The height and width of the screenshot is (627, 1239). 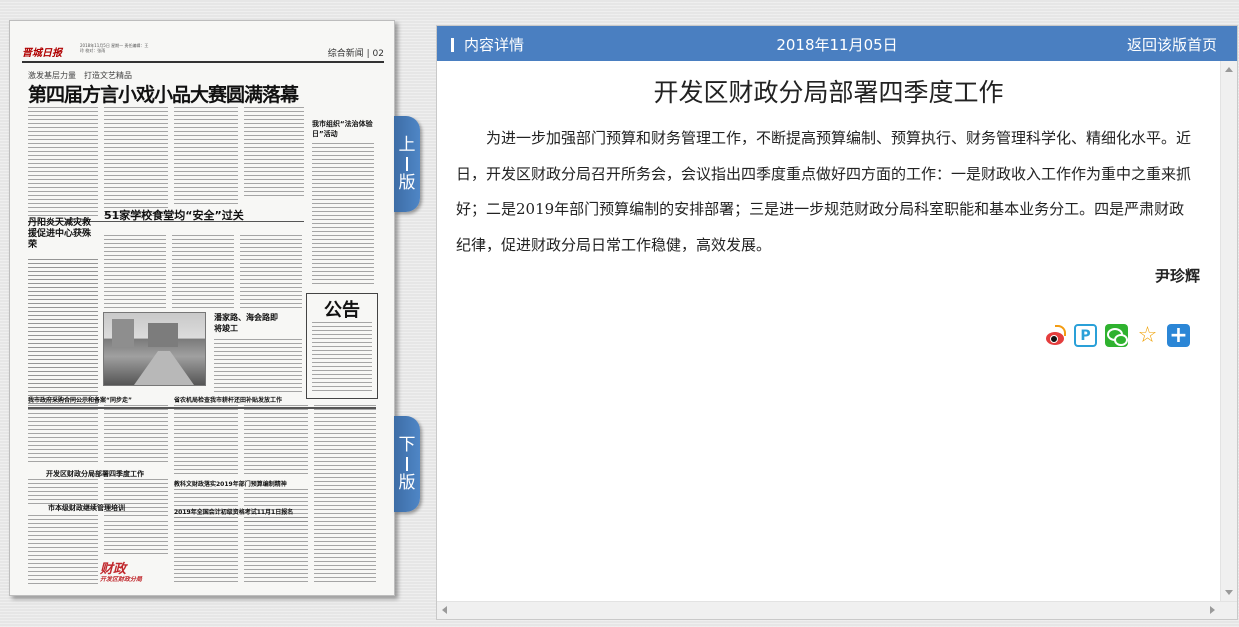 I want to click on horizontal-scrollbar, so click(x=837, y=610).